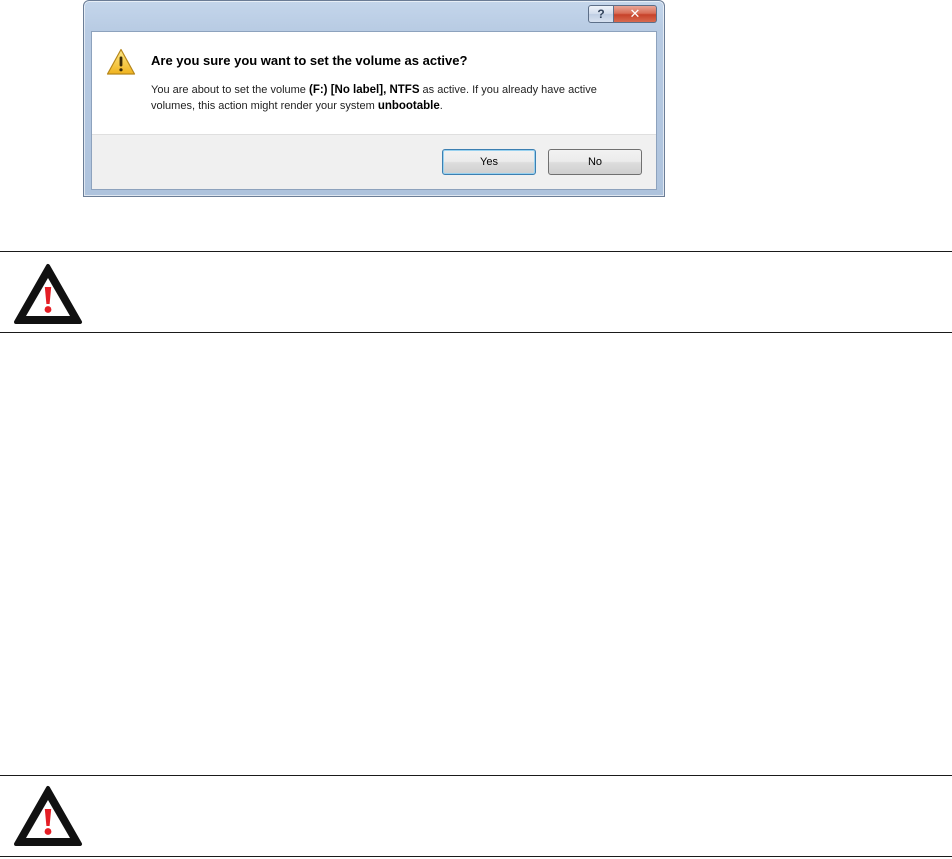 Image resolution: width=952 pixels, height=859 pixels. What do you see at coordinates (476, 775) in the screenshot?
I see `warning-box-2-top-rule` at bounding box center [476, 775].